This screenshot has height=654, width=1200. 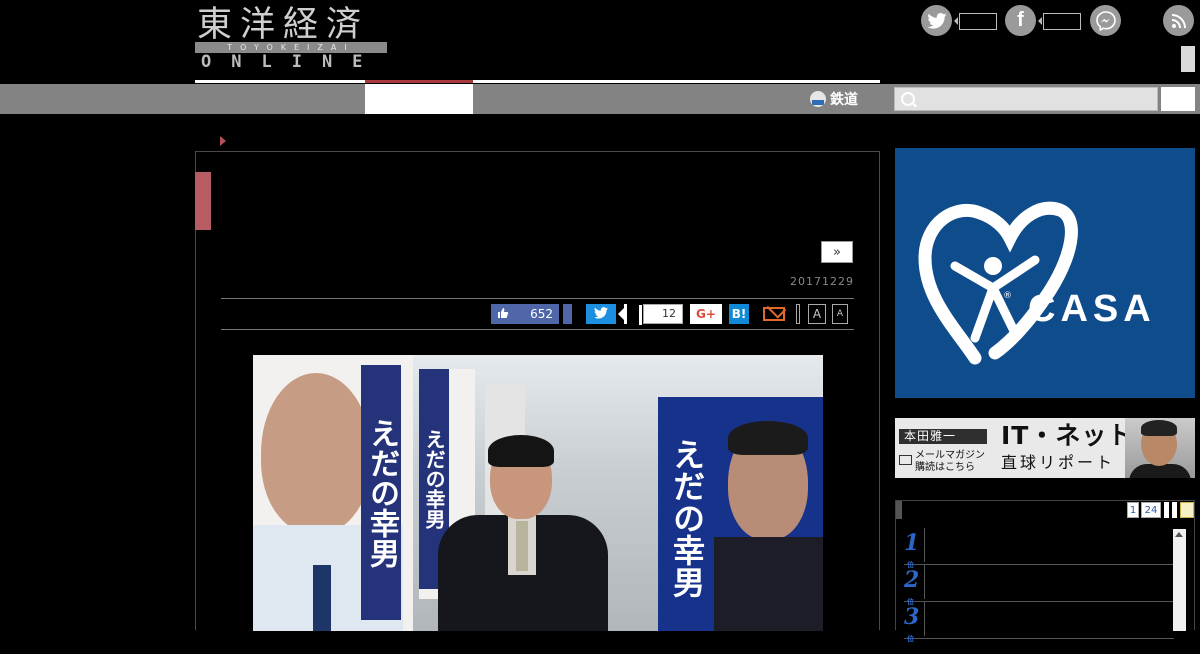 I want to click on share-bottom-rule, so click(x=537, y=329).